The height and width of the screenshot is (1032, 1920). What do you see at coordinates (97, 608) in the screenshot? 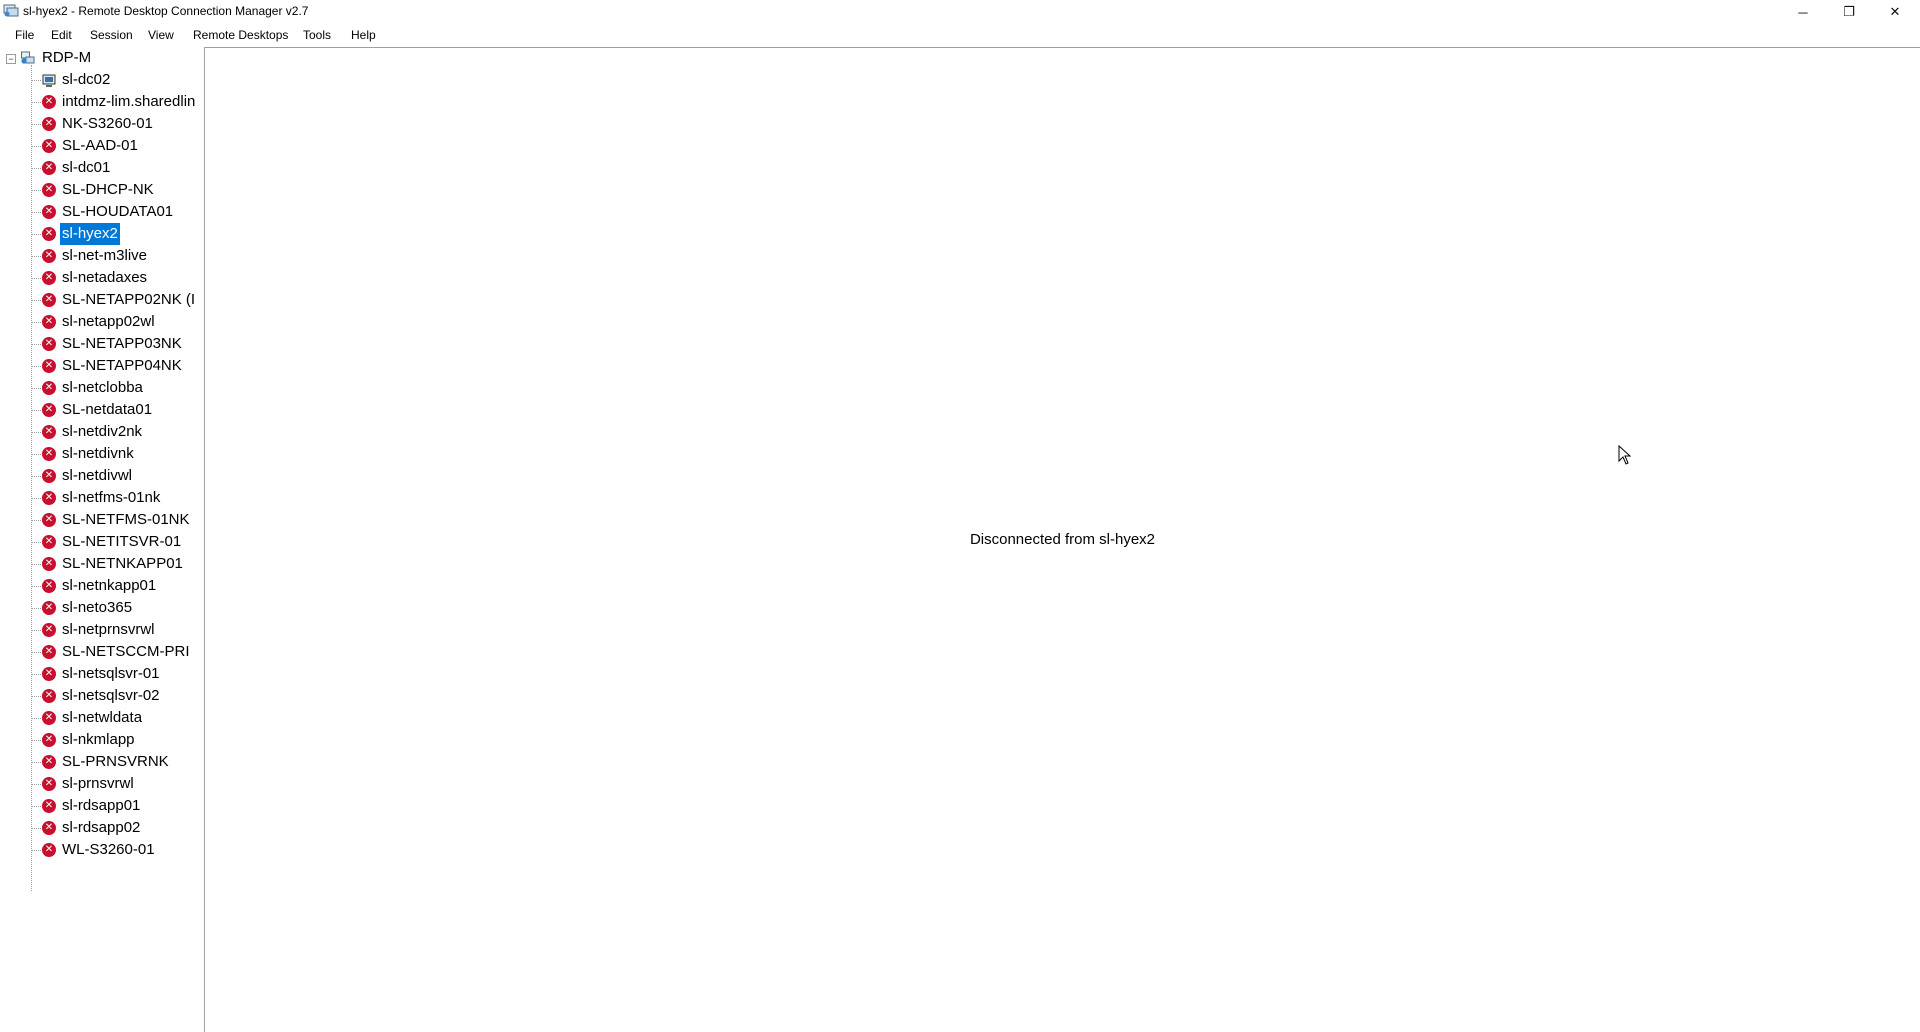
I see `tree-server-label: sl-neto365` at bounding box center [97, 608].